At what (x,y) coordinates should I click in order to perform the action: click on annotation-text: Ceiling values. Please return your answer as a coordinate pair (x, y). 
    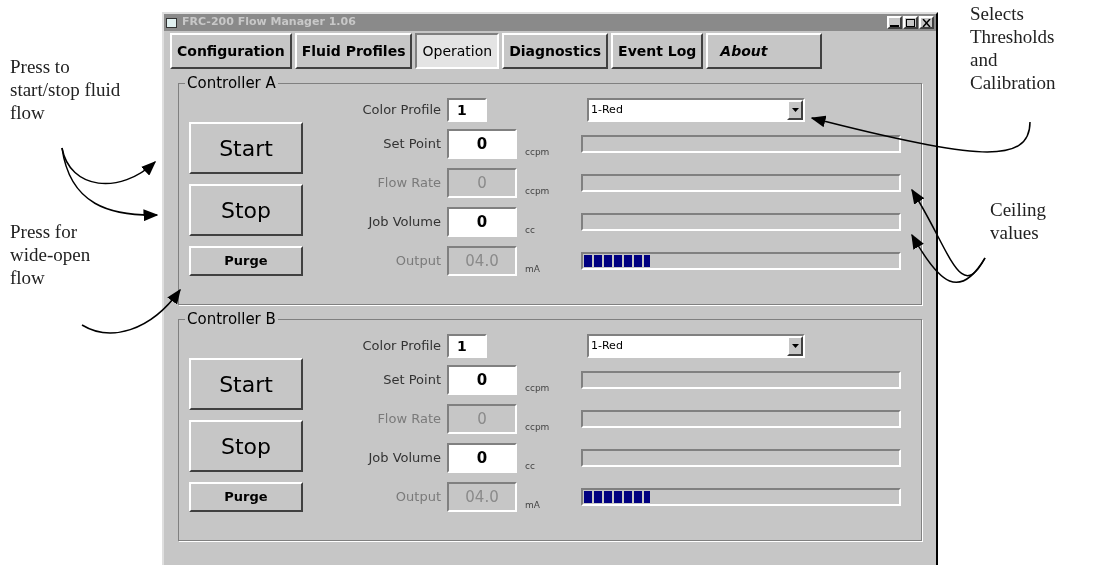
    Looking at the image, I should click on (1018, 221).